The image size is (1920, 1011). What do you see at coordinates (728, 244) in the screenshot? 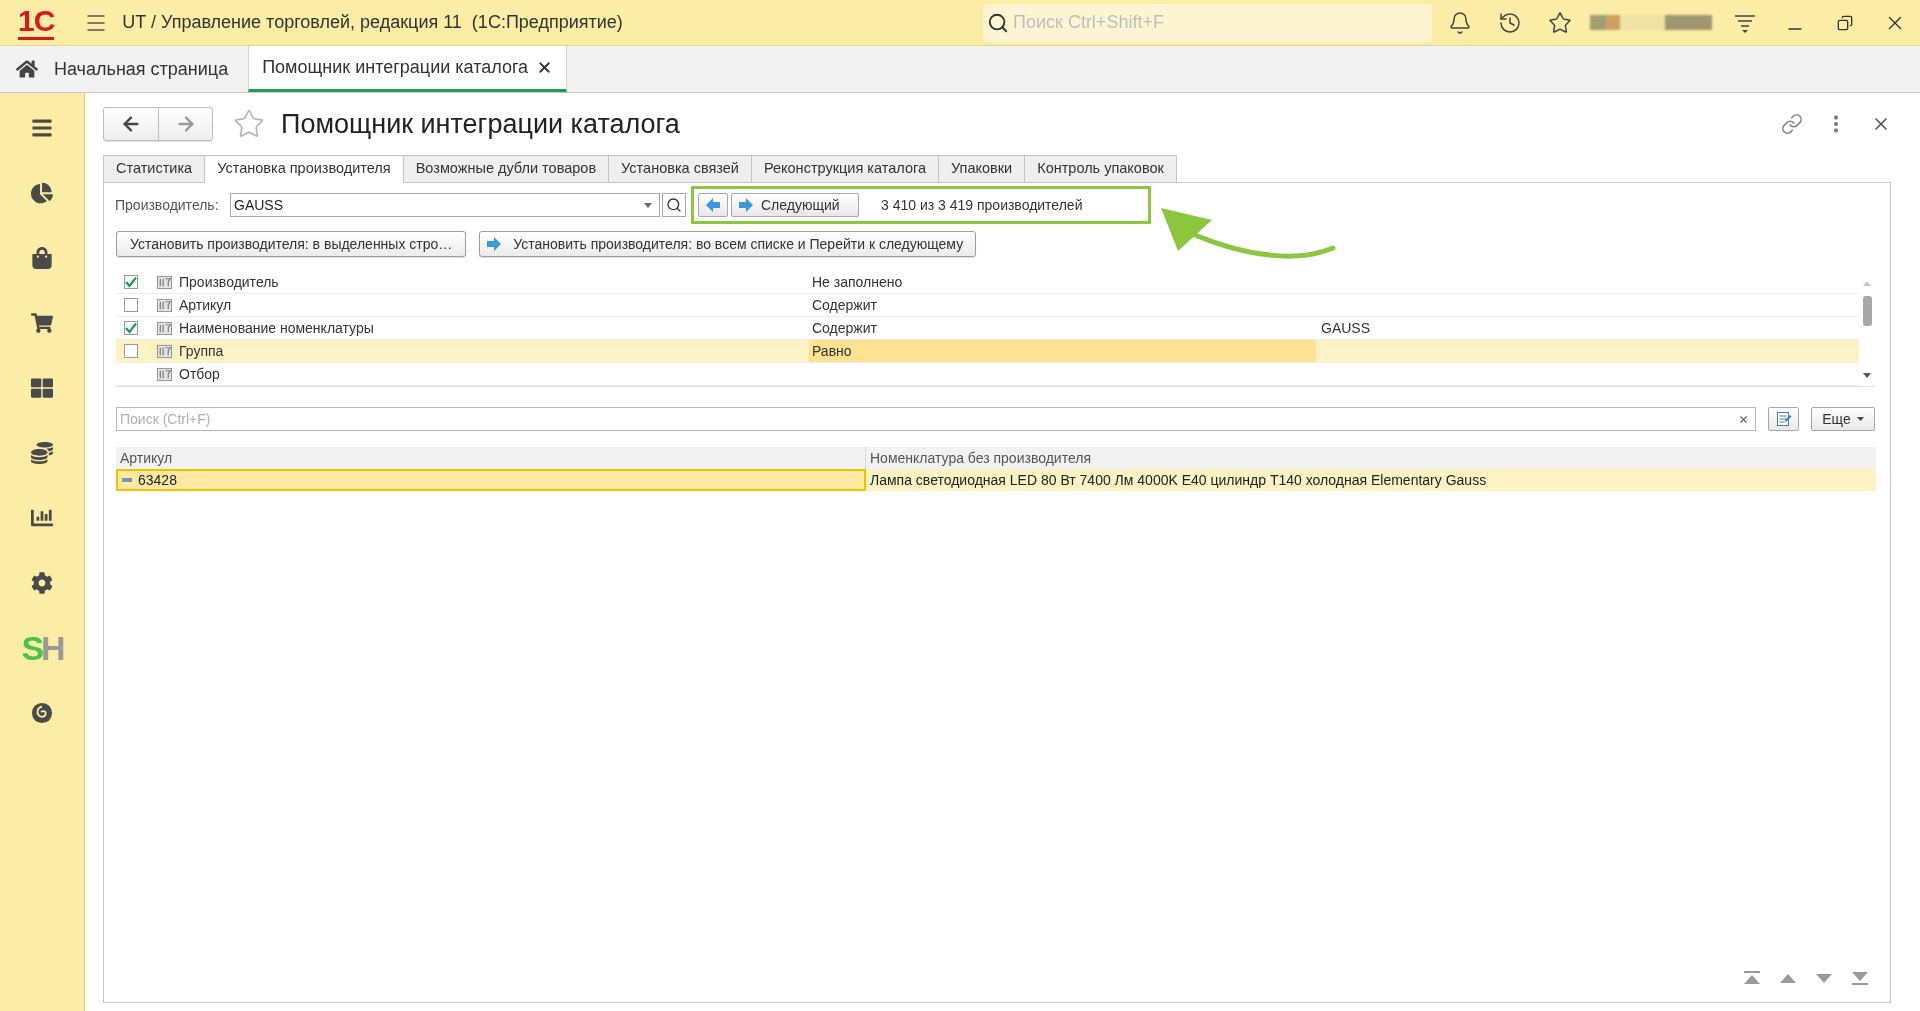
I see `action-button: Установить производителя: во всем списке и Перейти к следующему` at bounding box center [728, 244].